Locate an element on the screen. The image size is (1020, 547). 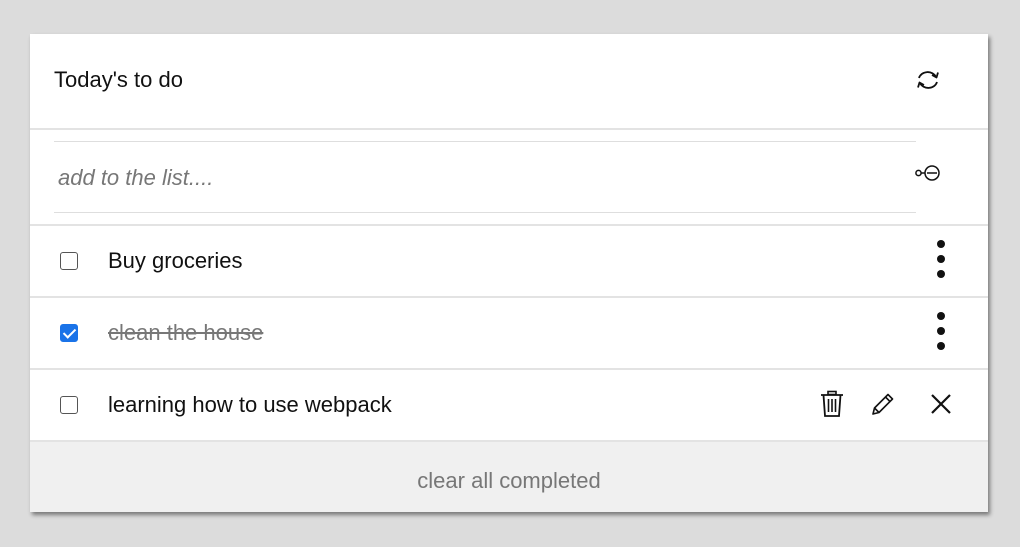
task-description: clean the house is located at coordinates (185, 333).